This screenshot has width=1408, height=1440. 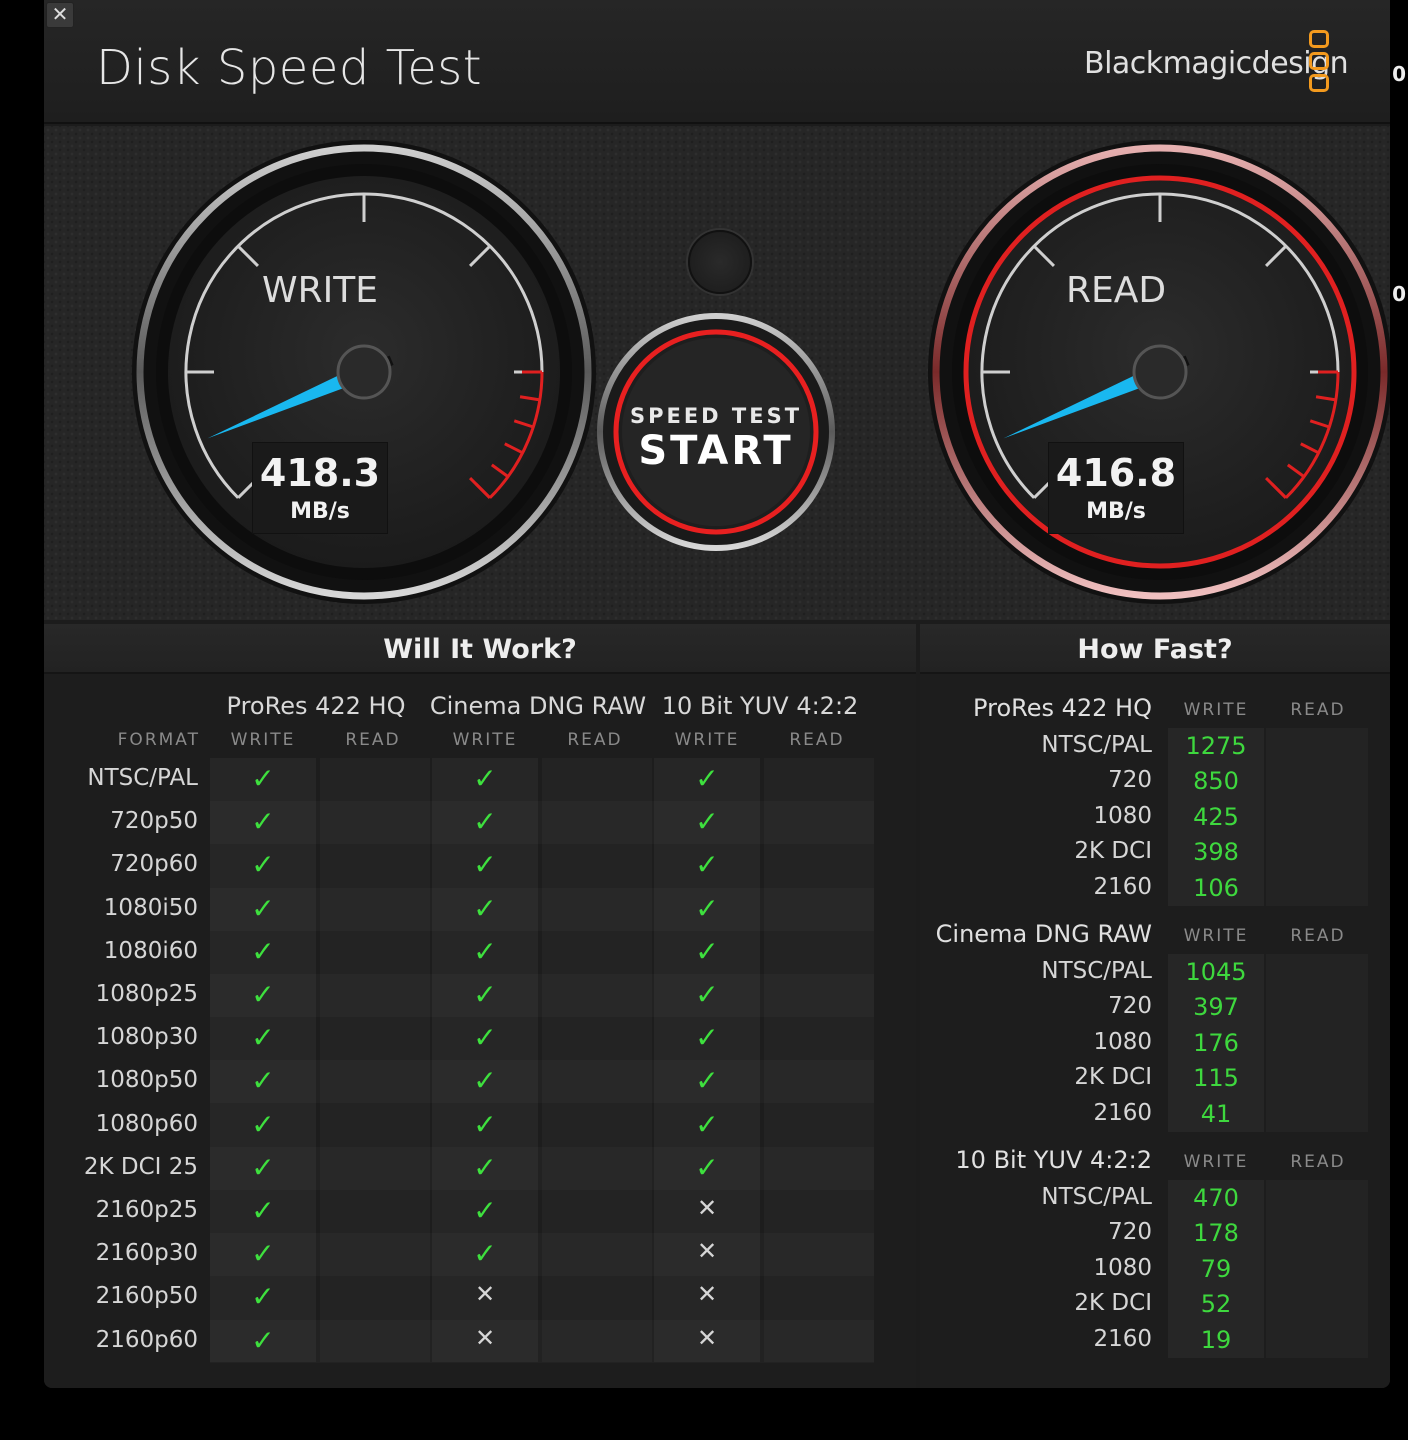 What do you see at coordinates (1216, 1304) in the screenshot?
I see `write-speed-value: 52` at bounding box center [1216, 1304].